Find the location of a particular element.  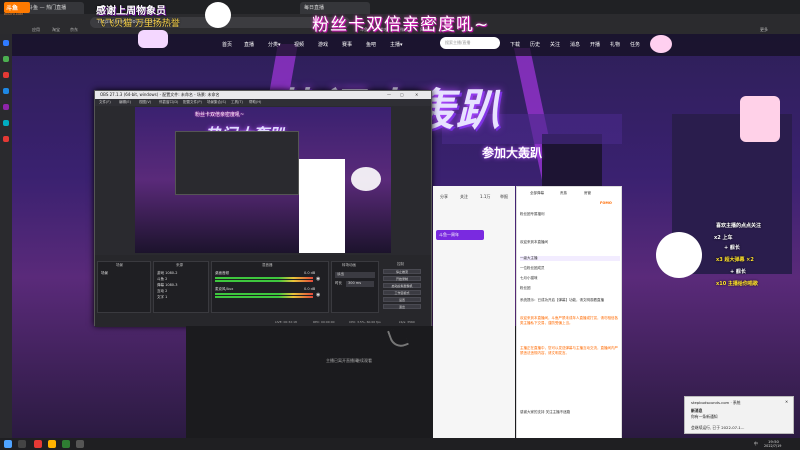

nav-esports: 赛事 is located at coordinates (347, 44).